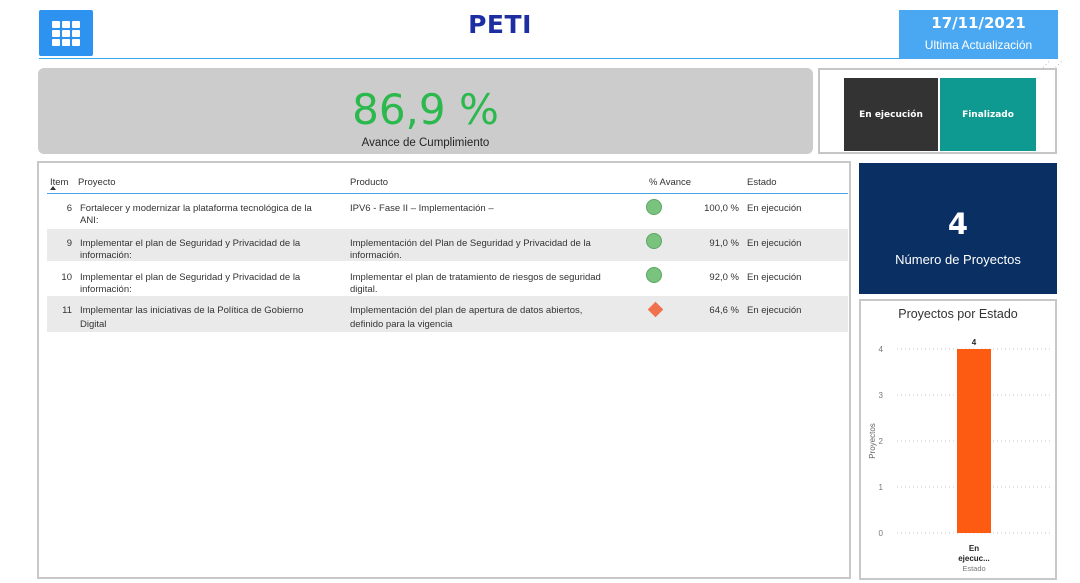 This screenshot has height=583, width=1080. I want to click on y-tick-label: 0, so click(881, 533).